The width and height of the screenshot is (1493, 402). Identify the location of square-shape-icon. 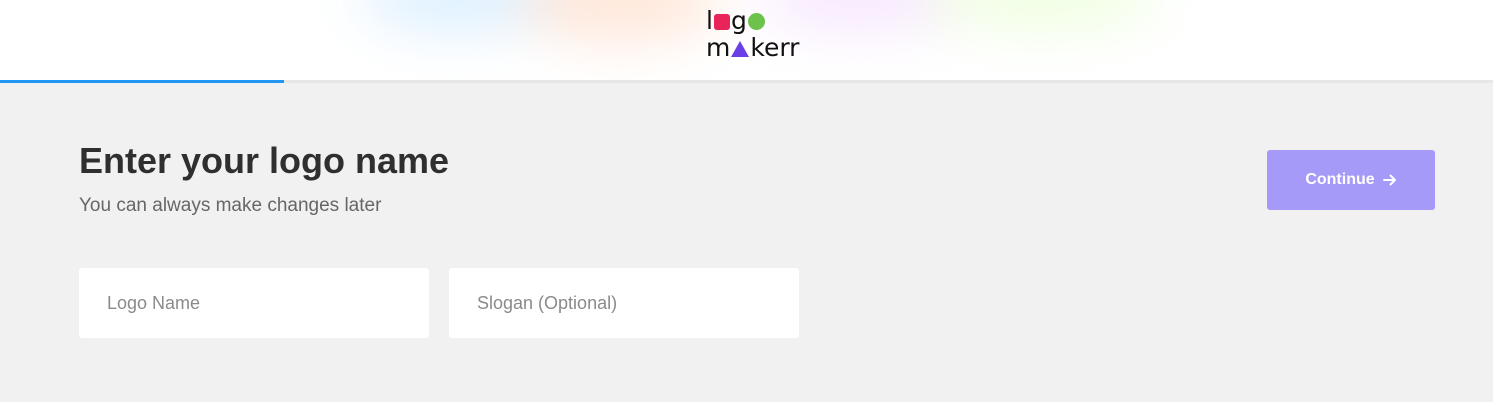
(721, 22).